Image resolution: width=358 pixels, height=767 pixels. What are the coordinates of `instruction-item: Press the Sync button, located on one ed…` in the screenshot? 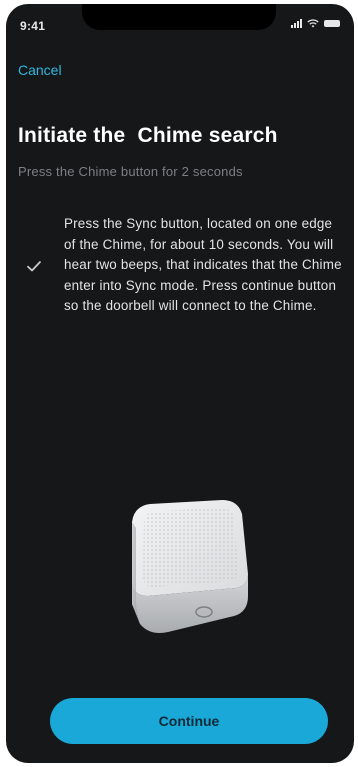 It's located at (184, 265).